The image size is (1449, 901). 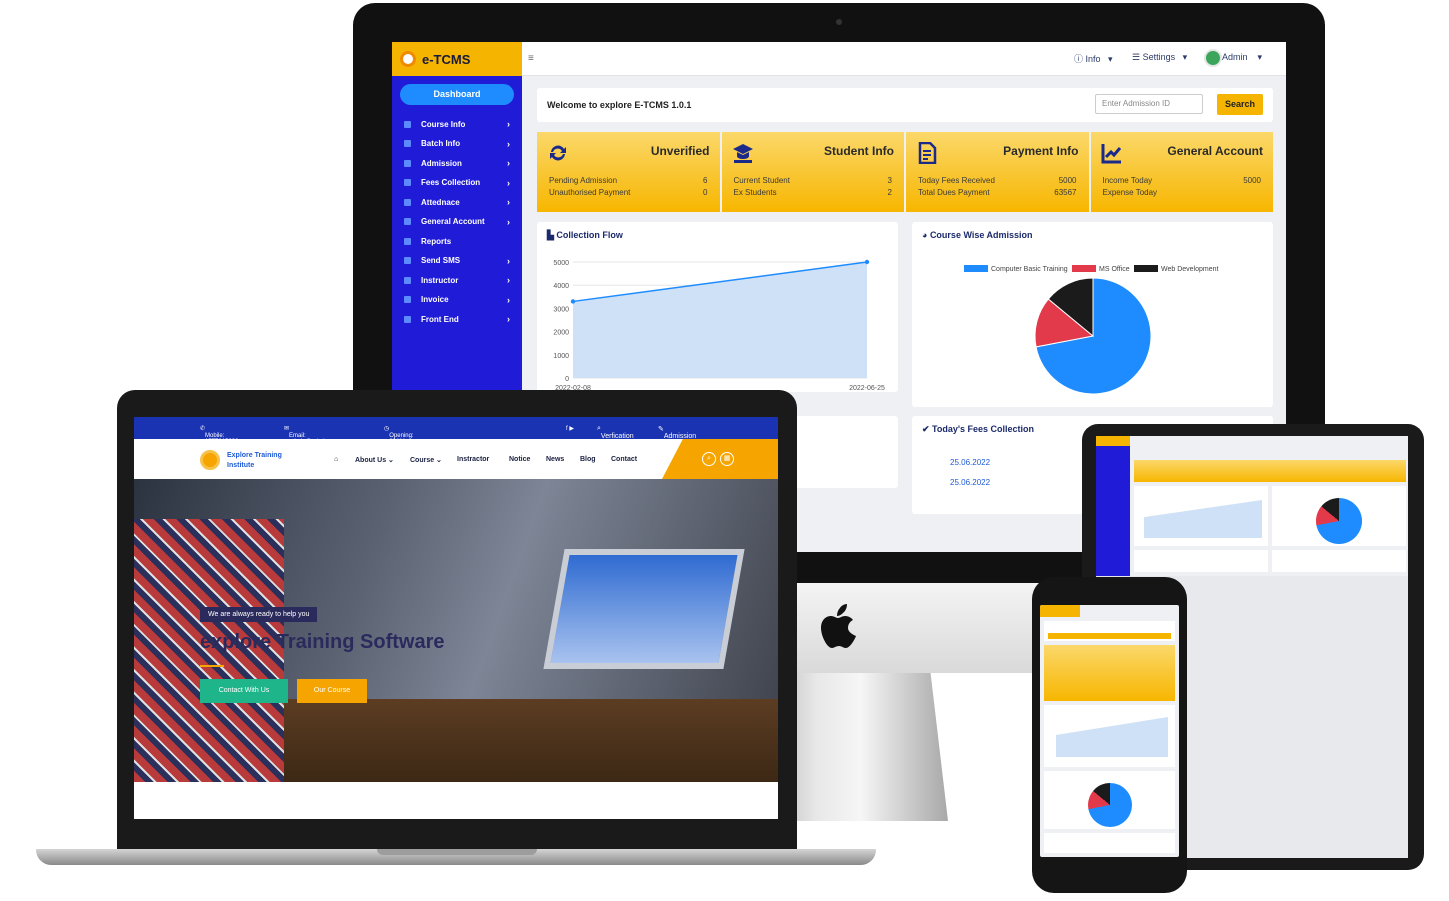 What do you see at coordinates (1112, 737) in the screenshot?
I see `phone-flow-area` at bounding box center [1112, 737].